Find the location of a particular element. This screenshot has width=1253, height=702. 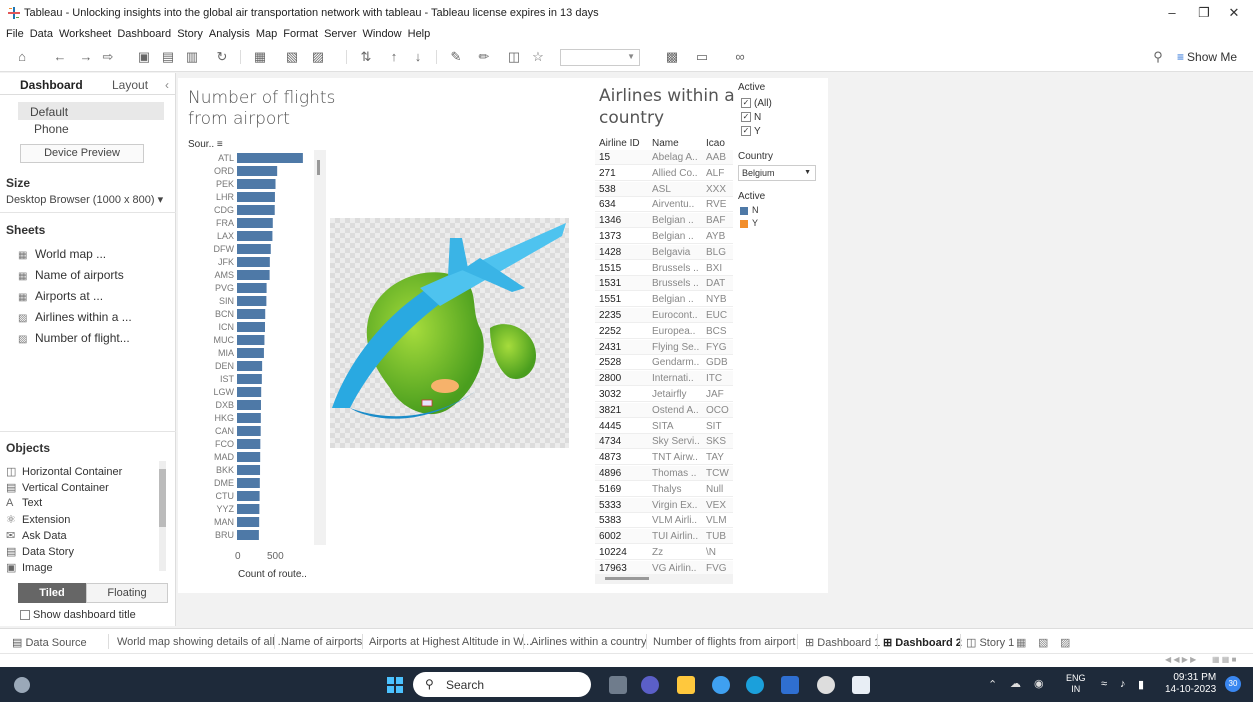

table-row: 5169 Thalys Null is located at coordinates (664, 489).